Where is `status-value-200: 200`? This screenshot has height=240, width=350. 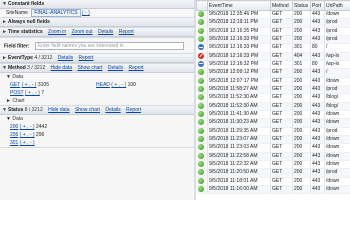
status-value-200: 200 is located at coordinates (14, 127).